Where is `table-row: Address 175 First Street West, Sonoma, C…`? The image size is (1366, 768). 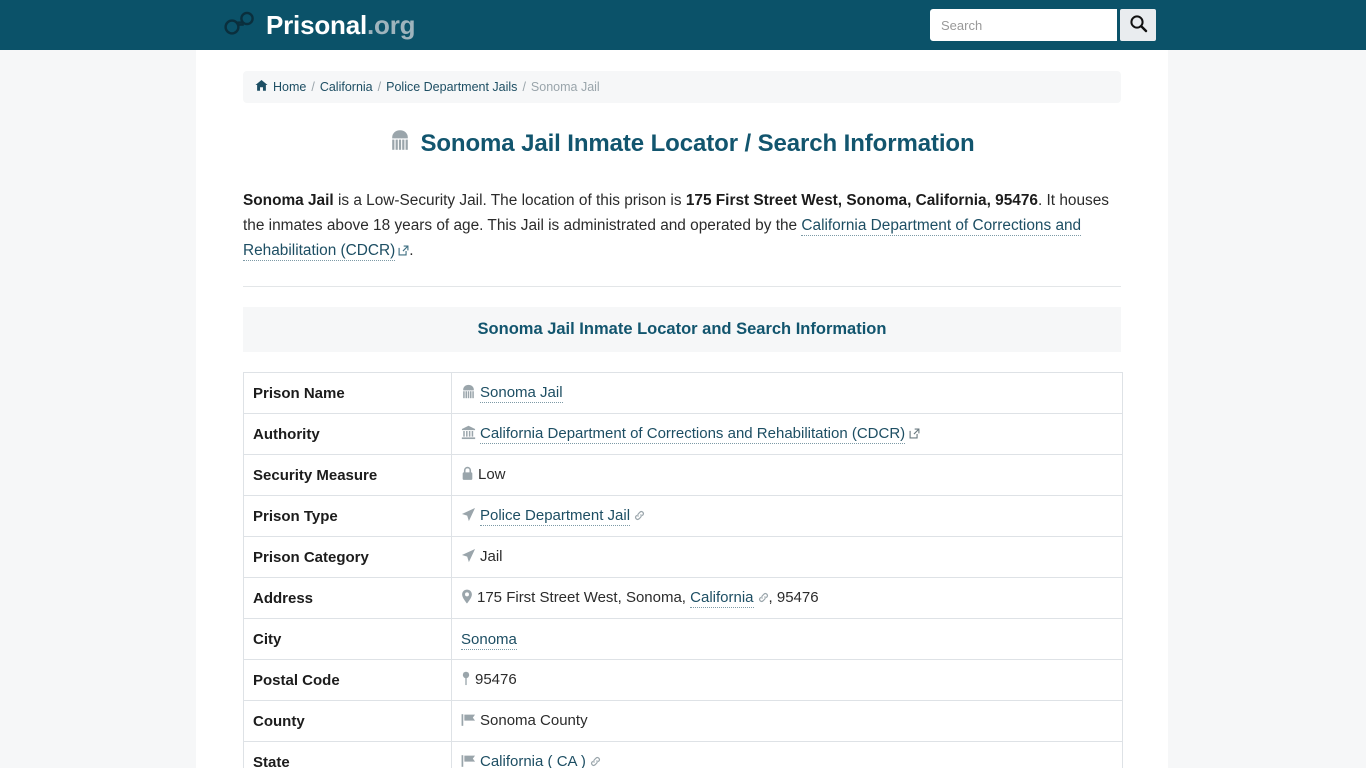
table-row: Address 175 First Street West, Sonoma, C… is located at coordinates (683, 598).